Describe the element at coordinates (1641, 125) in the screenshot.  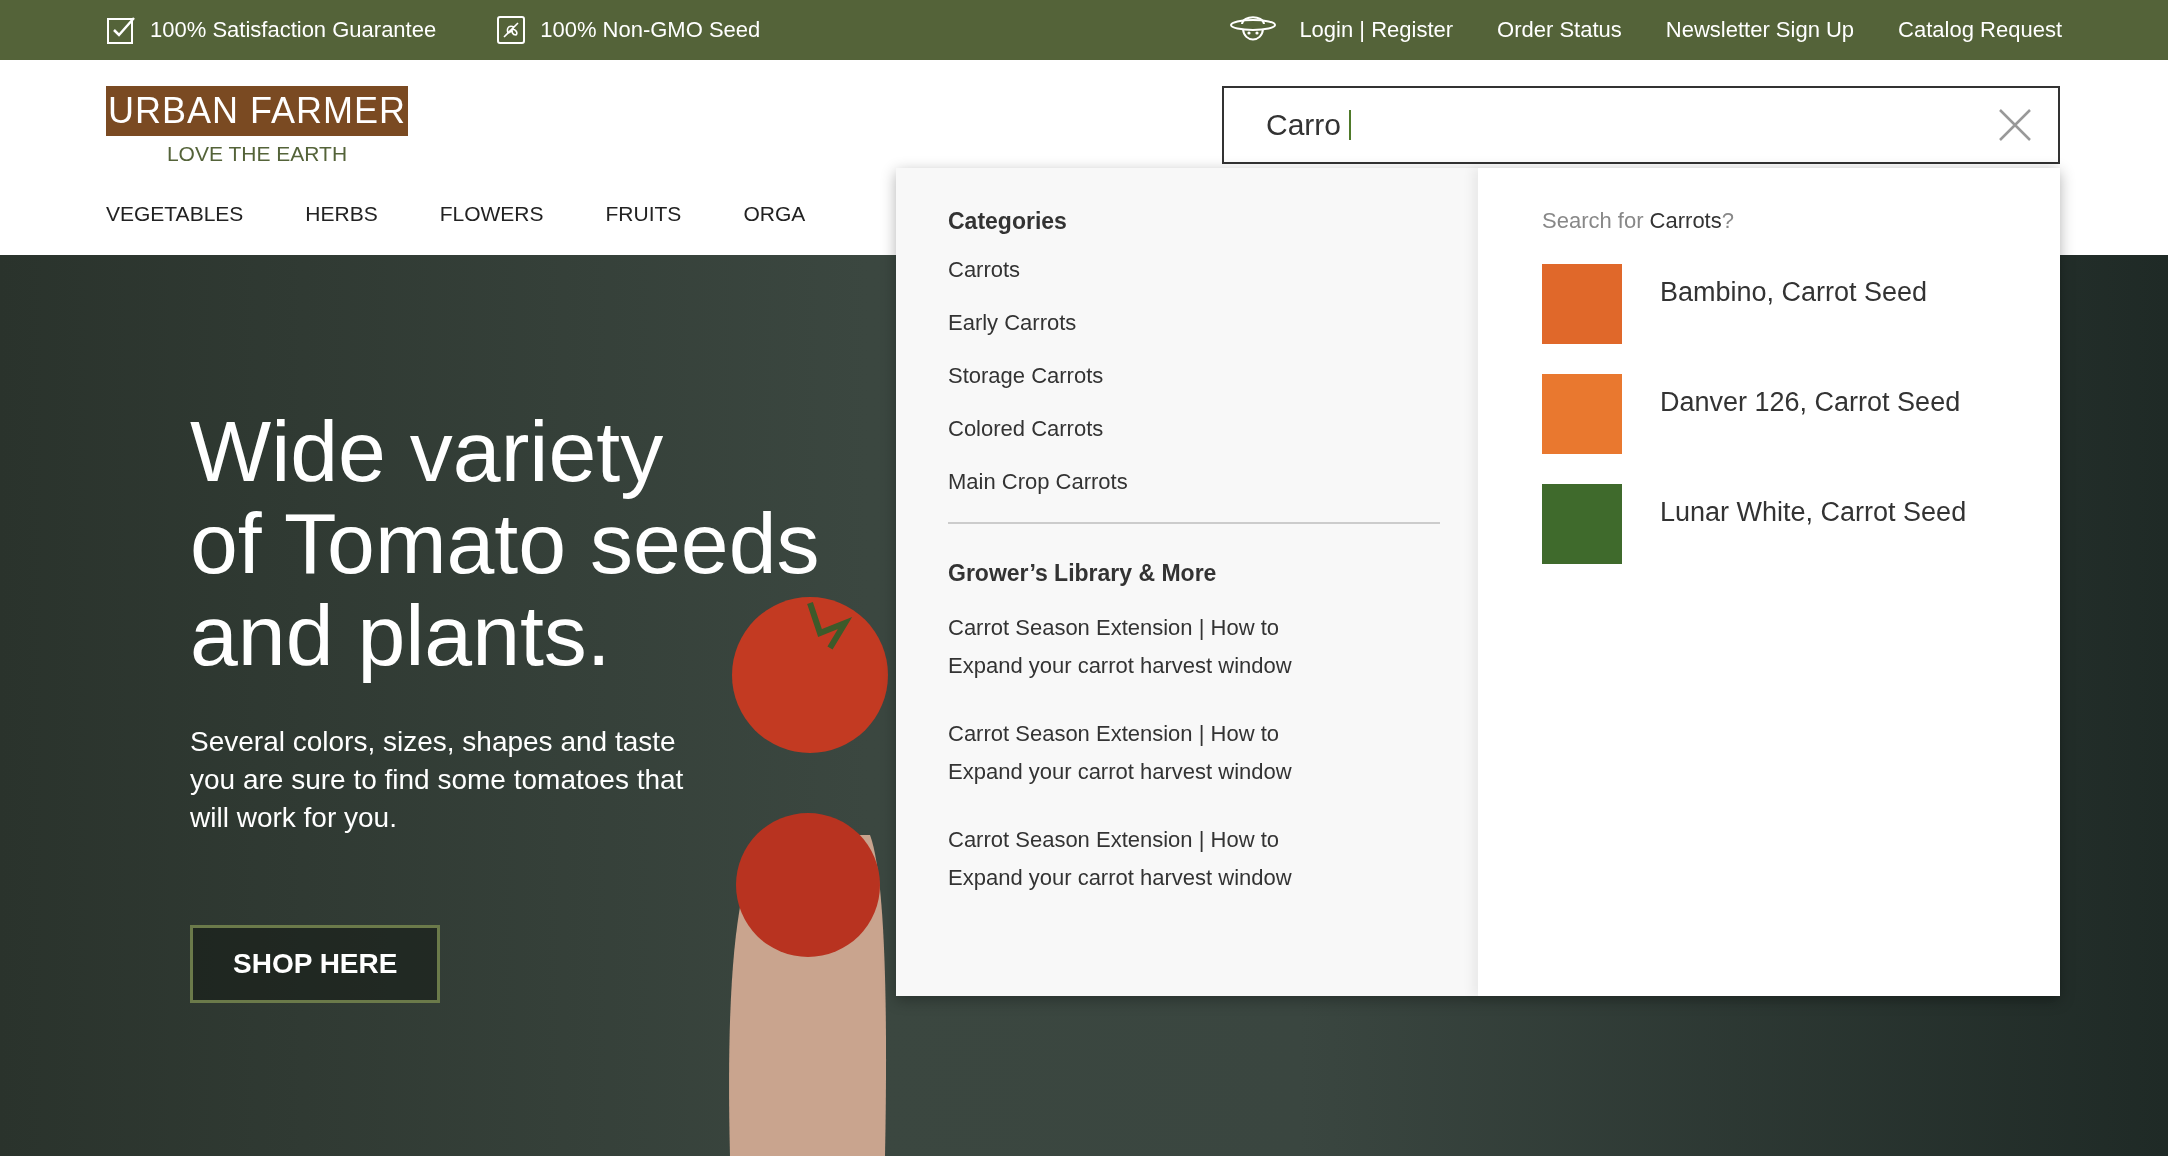
I see `search-field: Carro` at that location.